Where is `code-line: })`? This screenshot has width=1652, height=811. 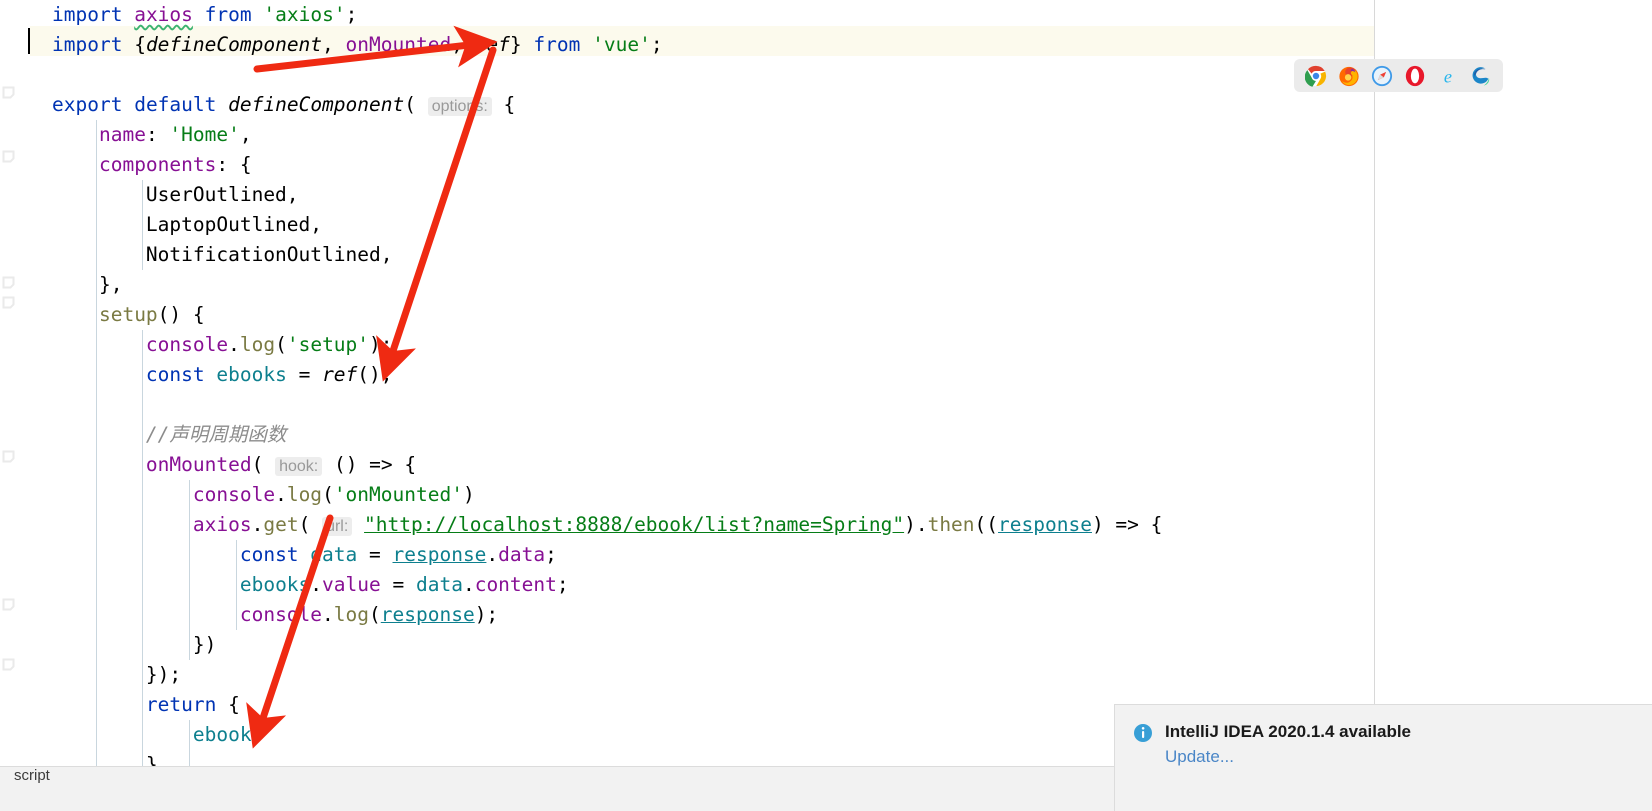
code-line: }) is located at coordinates (581, 645).